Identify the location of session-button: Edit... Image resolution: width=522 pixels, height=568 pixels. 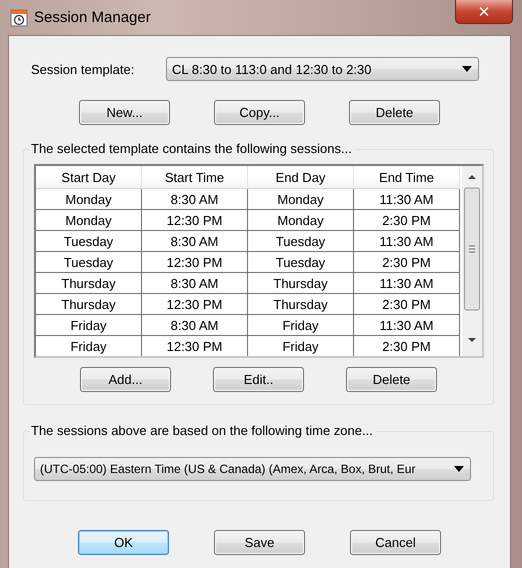
(258, 379).